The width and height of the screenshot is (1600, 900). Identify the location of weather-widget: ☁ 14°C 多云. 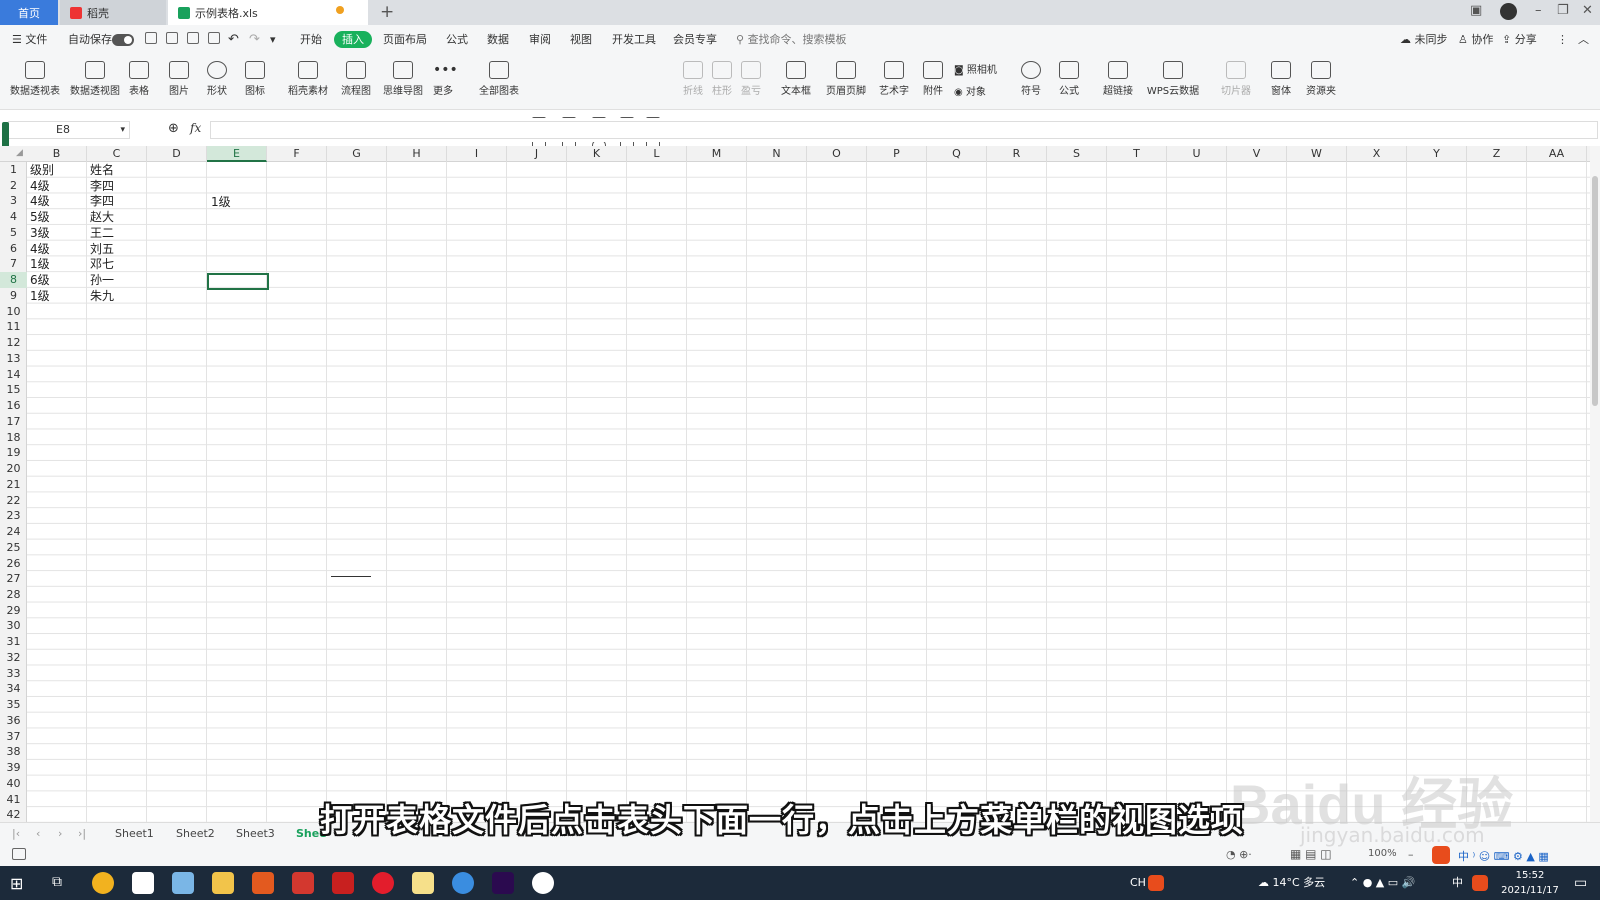
(1291, 883).